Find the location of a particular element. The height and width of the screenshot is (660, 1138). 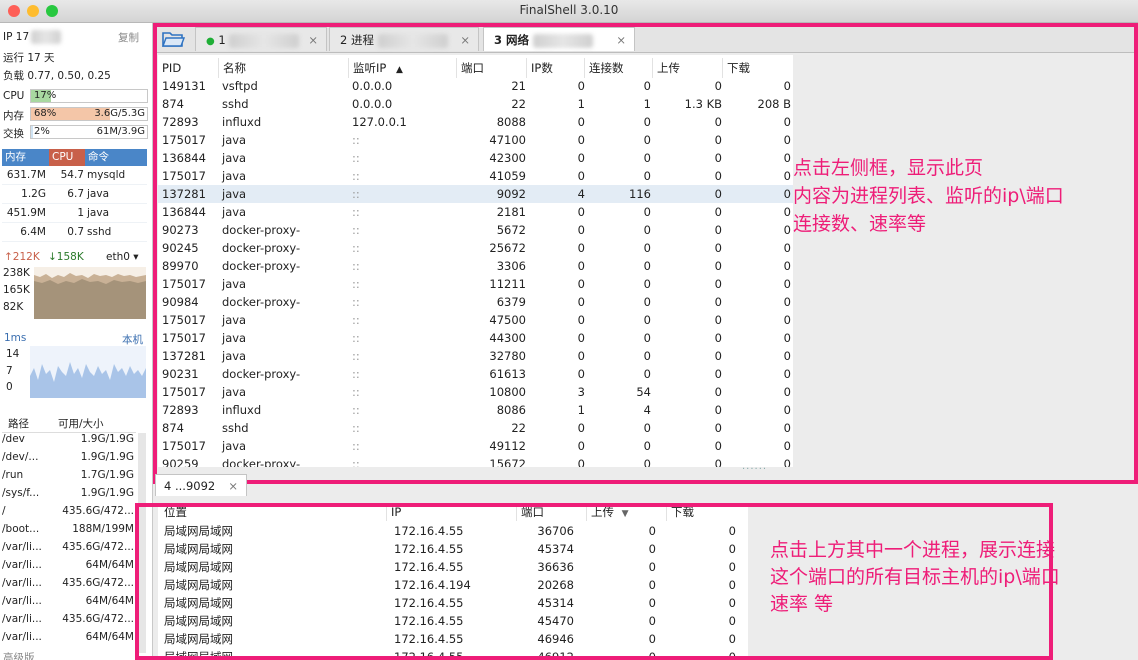

splitter-handle: ······ is located at coordinates (754, 469).